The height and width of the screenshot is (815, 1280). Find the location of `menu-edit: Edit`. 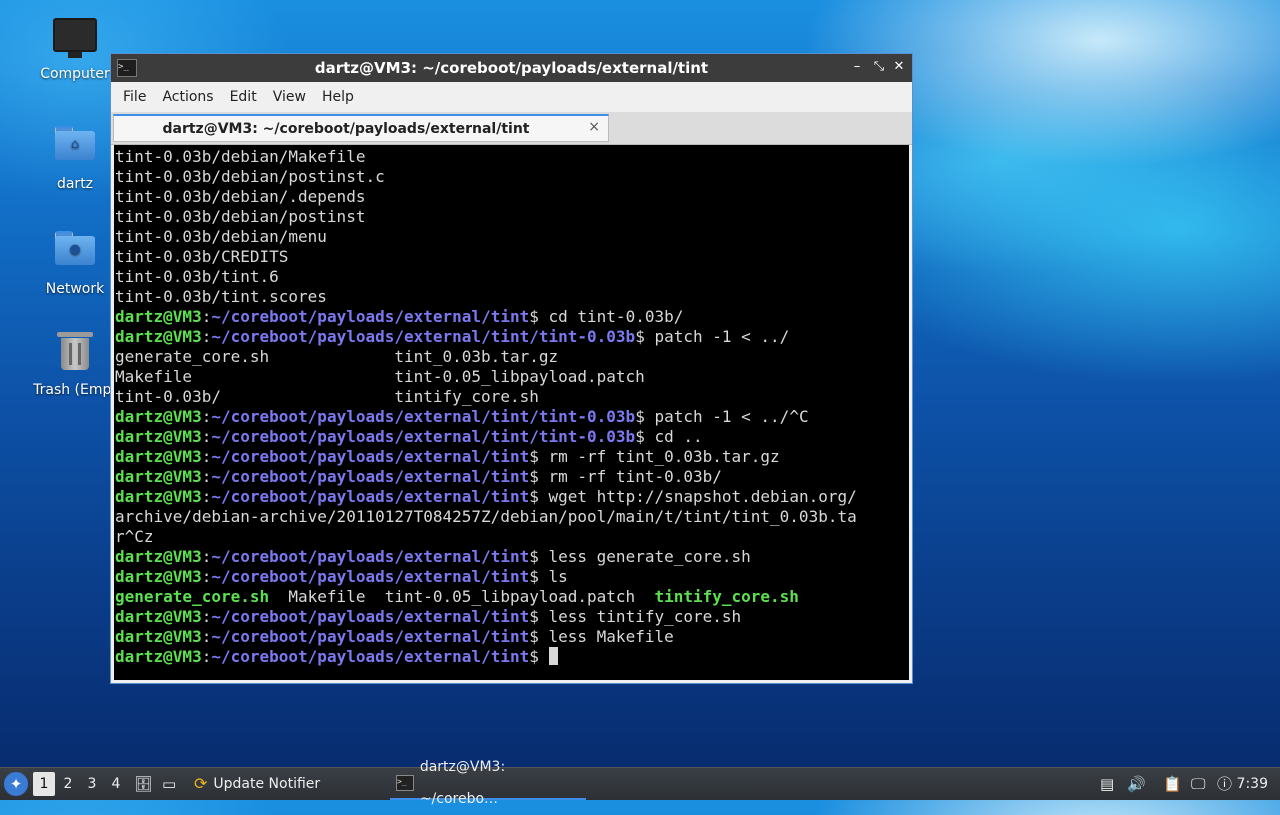

menu-edit: Edit is located at coordinates (243, 97).